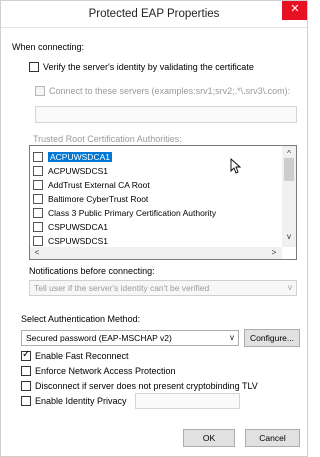  I want to click on close-button: ✕, so click(295, 10).